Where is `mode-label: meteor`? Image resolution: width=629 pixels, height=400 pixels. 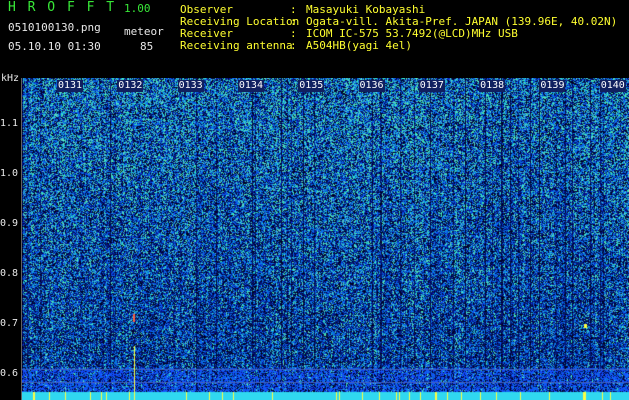
mode-label: meteor is located at coordinates (144, 31).